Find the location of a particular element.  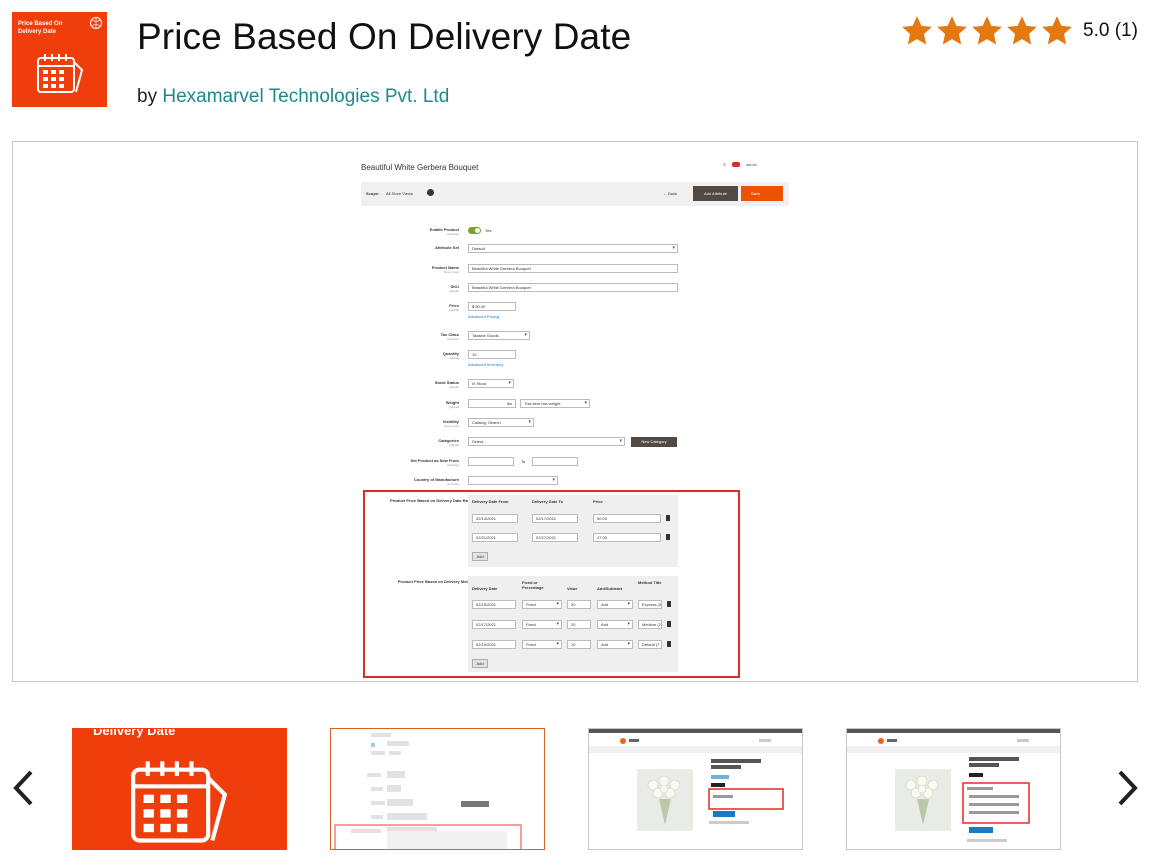

weight-row: Weight [global] lbs This item has weight is located at coordinates (575, 405).